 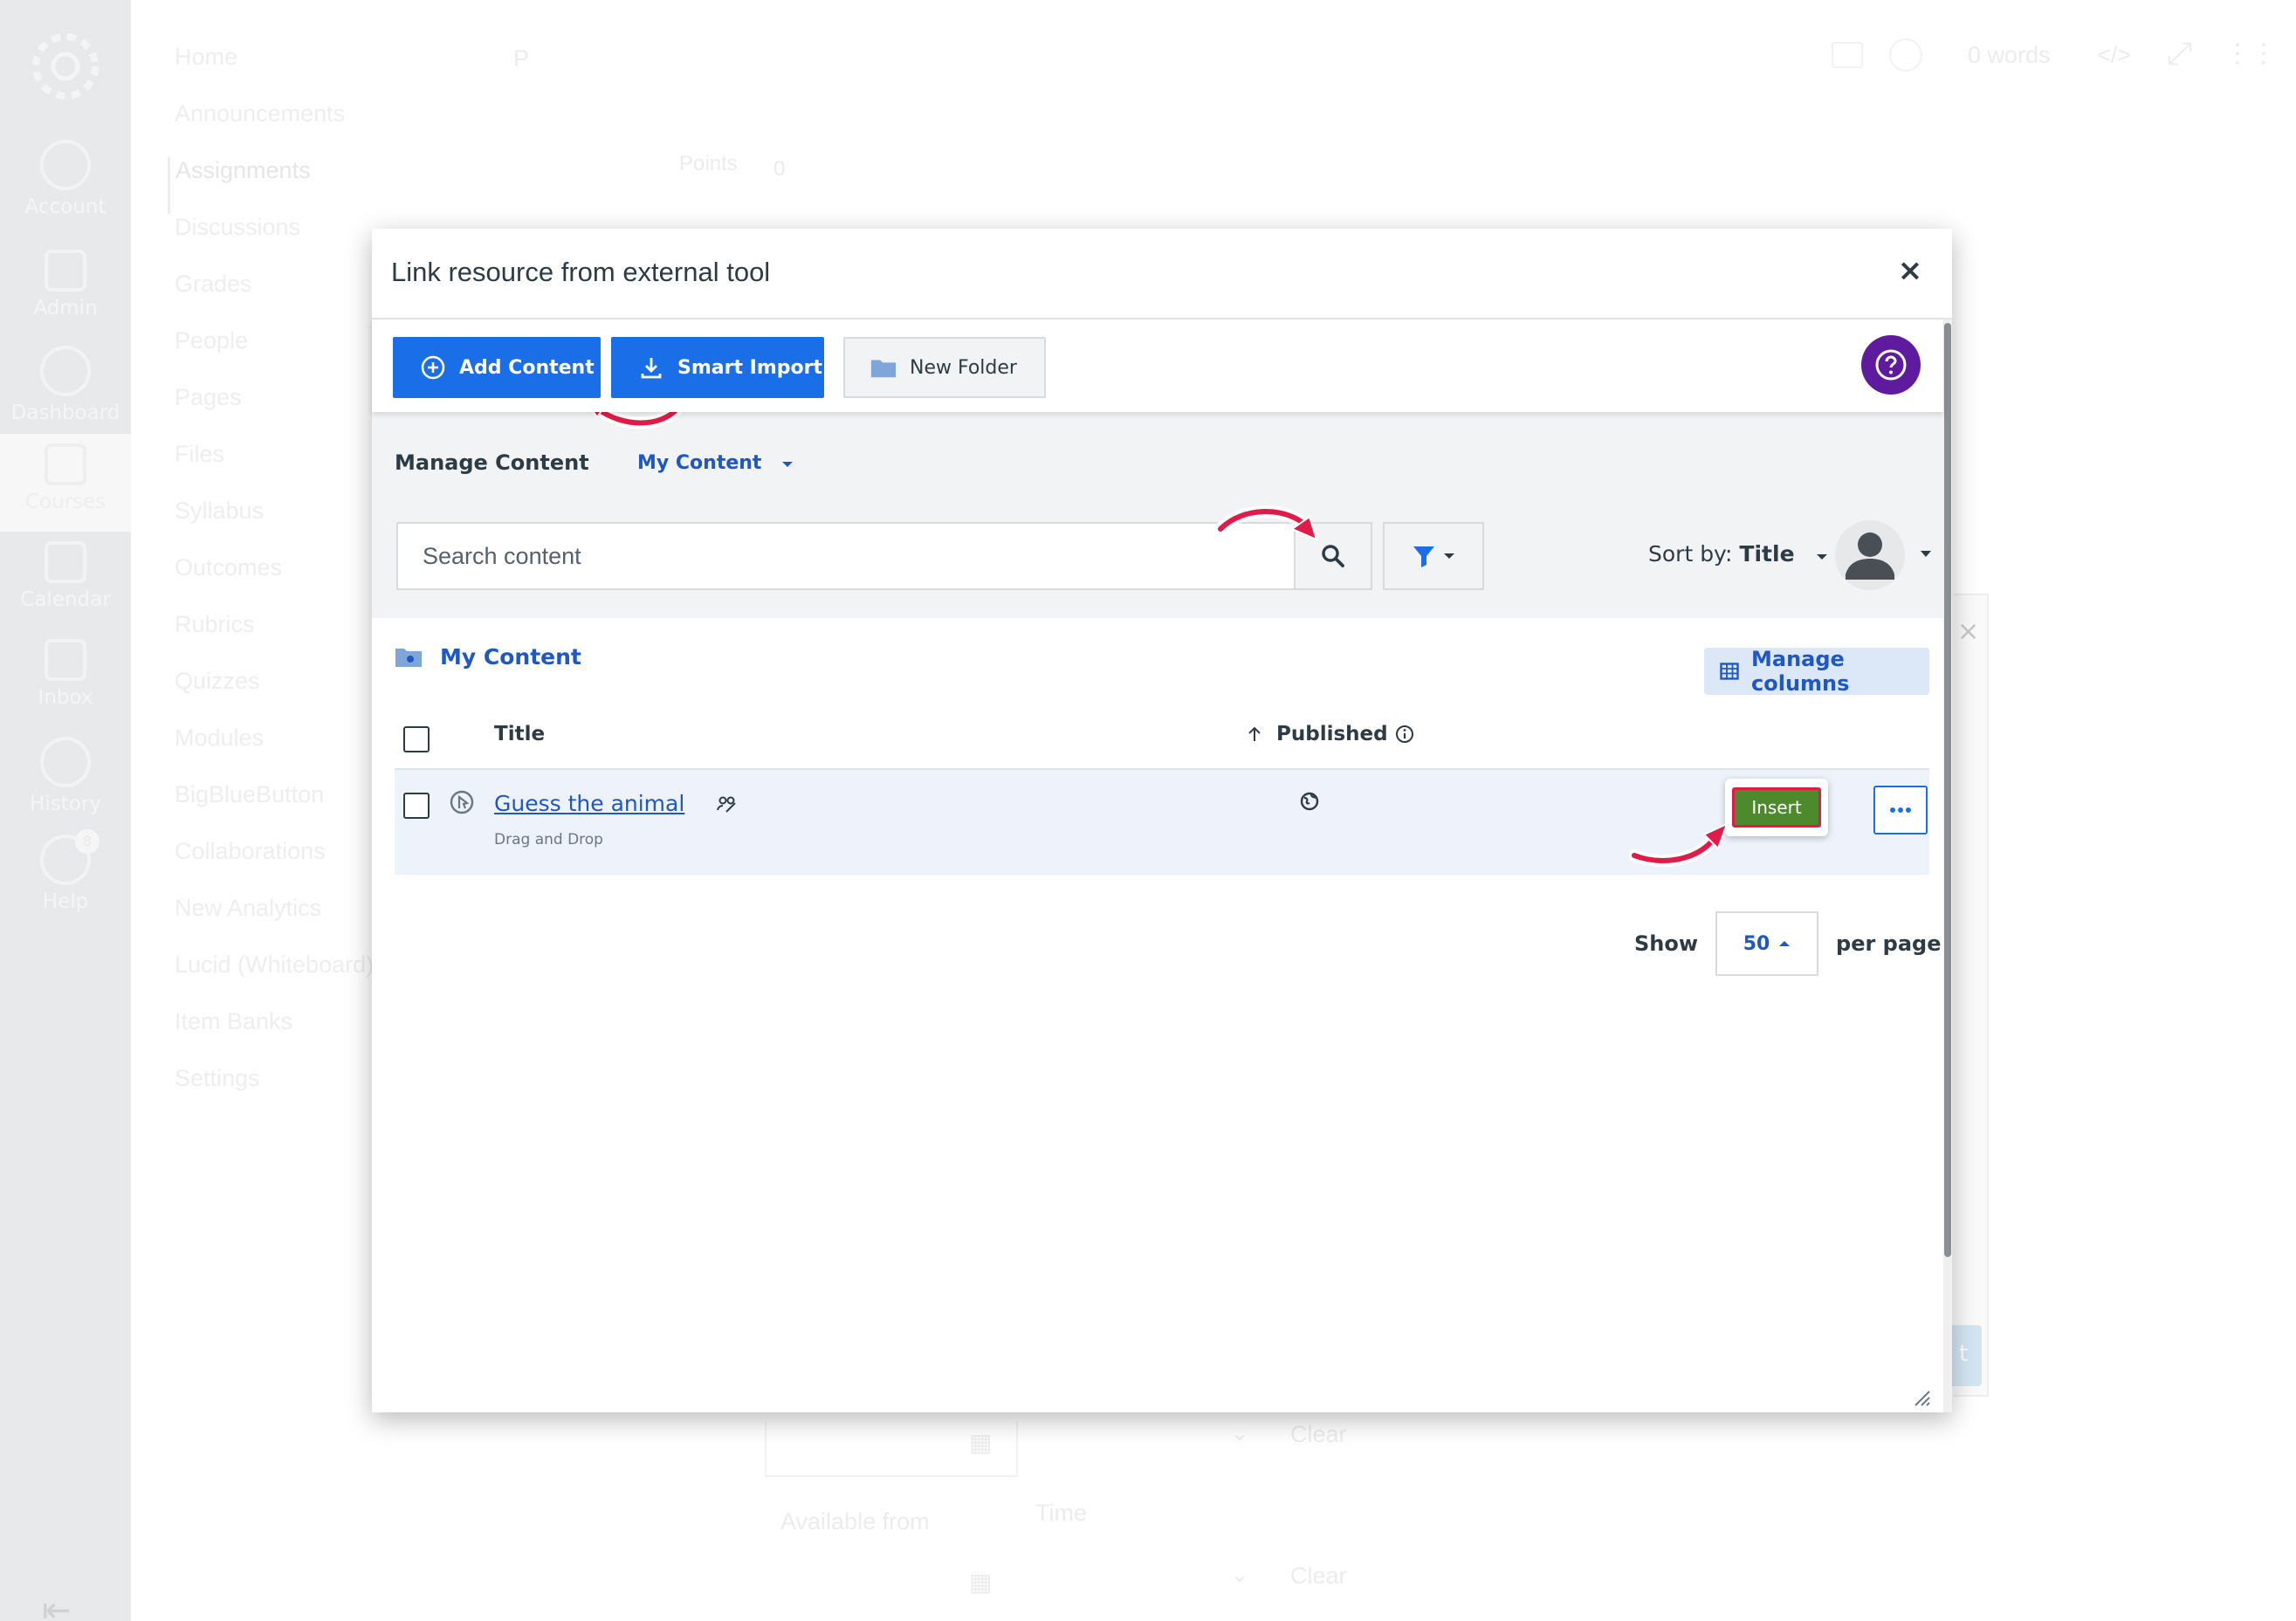 What do you see at coordinates (274, 1093) in the screenshot?
I see `course-nav-item: Settings` at bounding box center [274, 1093].